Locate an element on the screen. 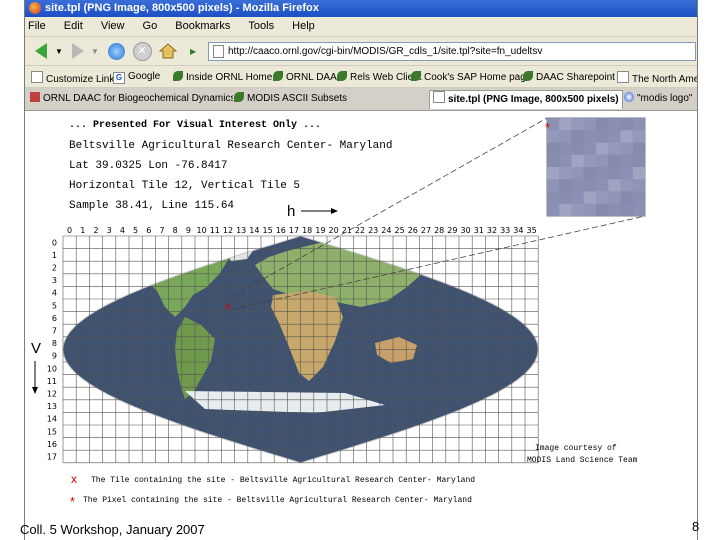  tab-modis-logo: "modis logo" is located at coordinates (659, 99).